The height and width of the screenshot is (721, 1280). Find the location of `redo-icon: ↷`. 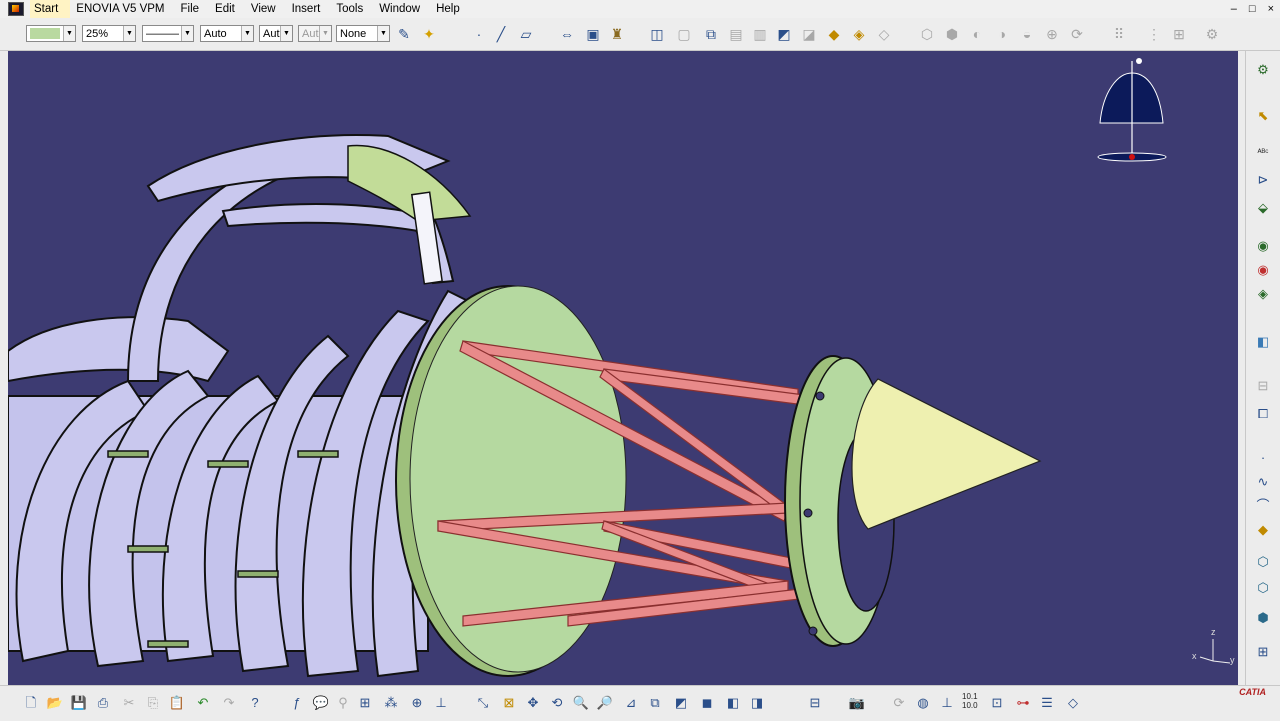

redo-icon: ↷ is located at coordinates (229, 703).